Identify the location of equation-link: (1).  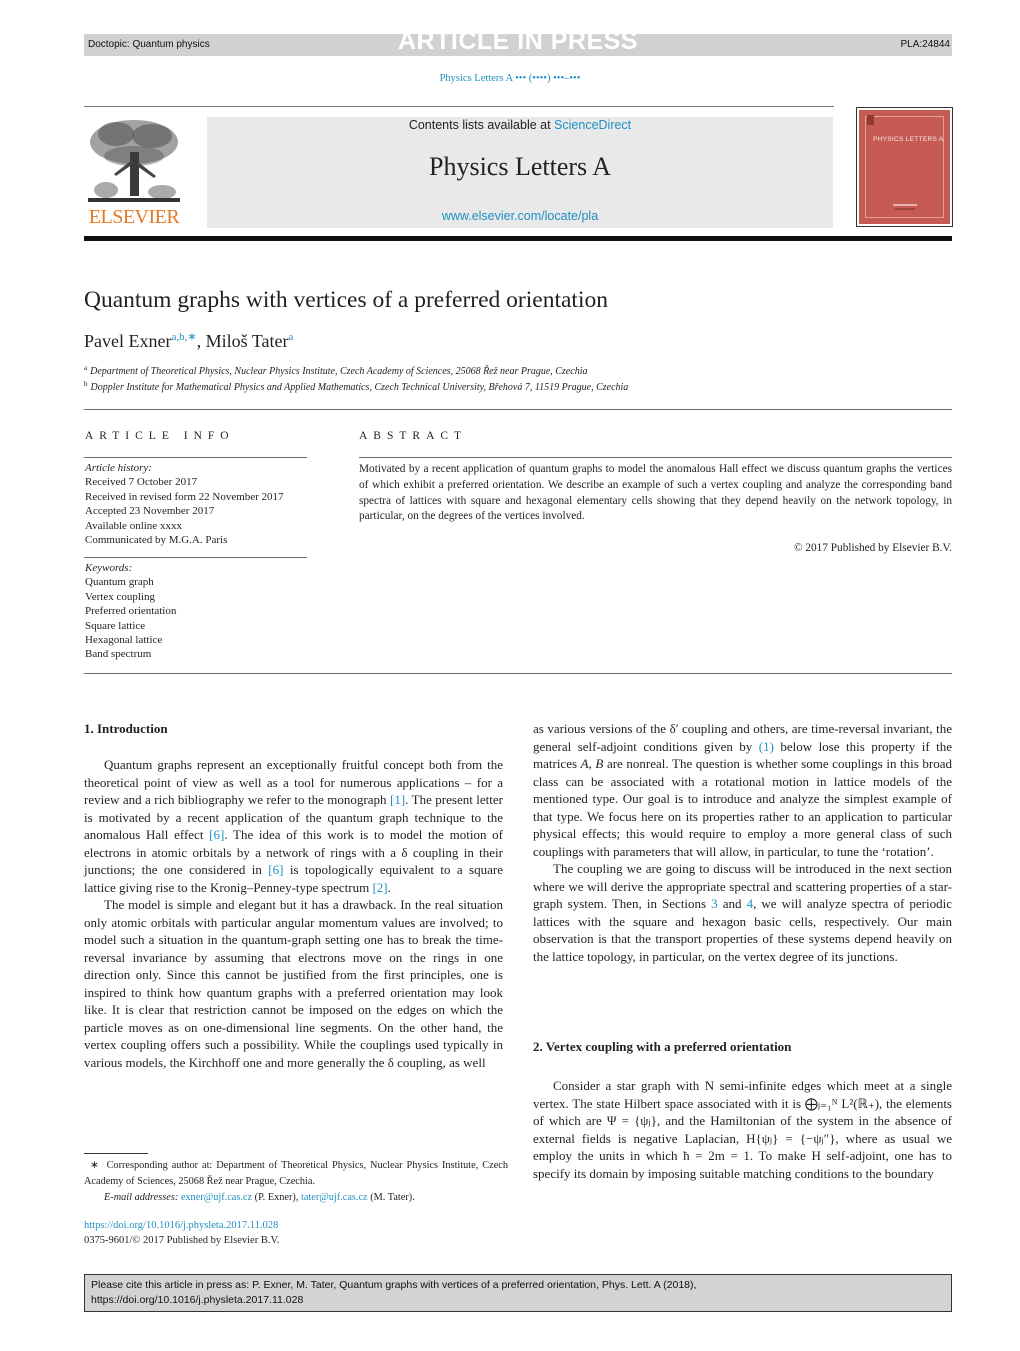
(766, 746).